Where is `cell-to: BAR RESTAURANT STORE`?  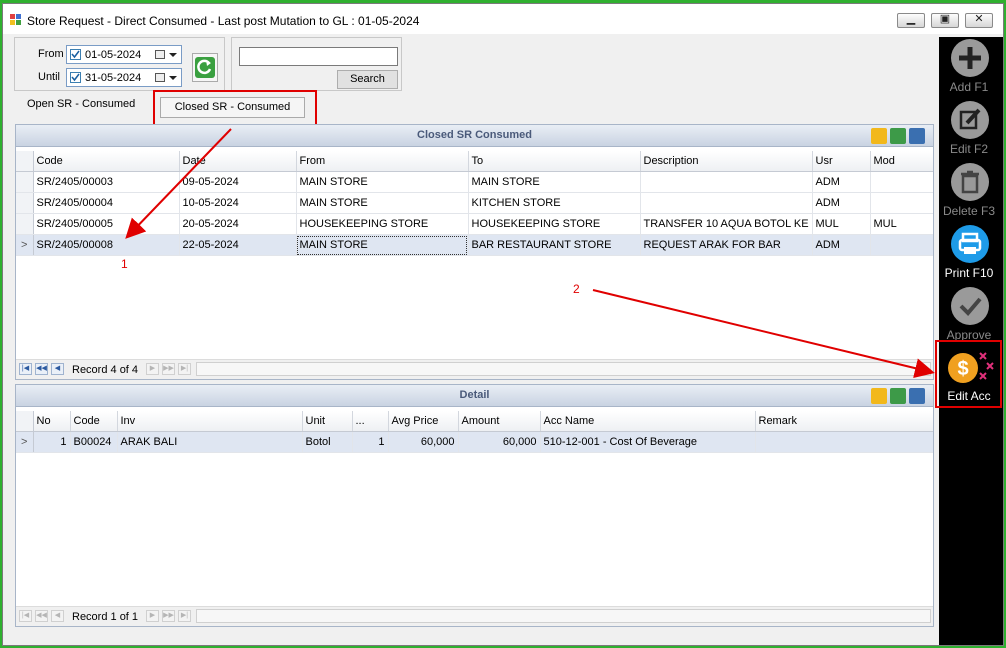
cell-to: BAR RESTAURANT STORE is located at coordinates (554, 245).